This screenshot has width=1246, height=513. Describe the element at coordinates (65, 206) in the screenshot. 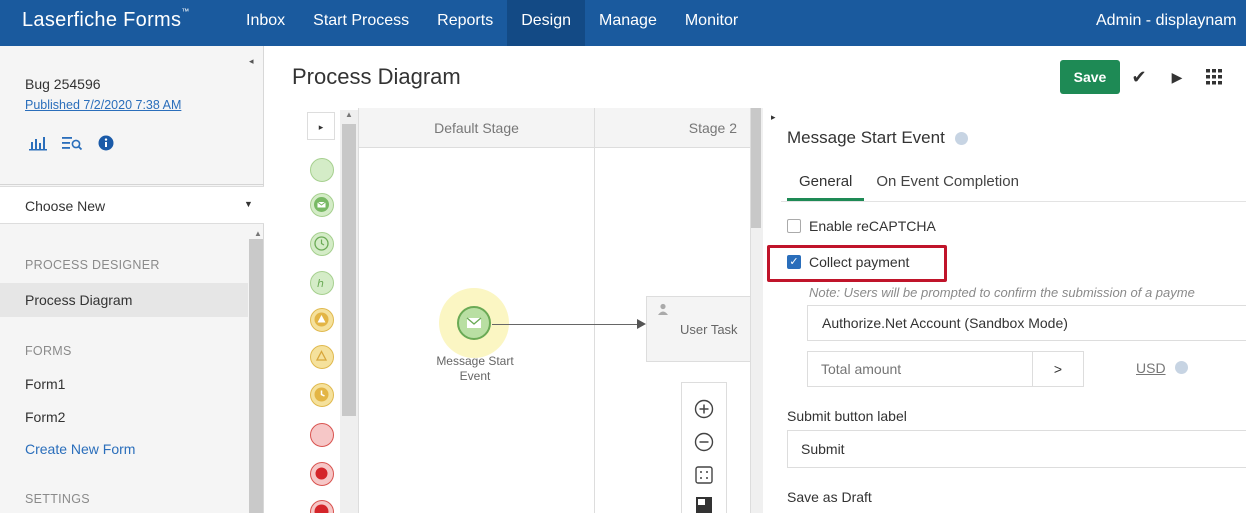

I see `choose-new-label: Choose New` at that location.